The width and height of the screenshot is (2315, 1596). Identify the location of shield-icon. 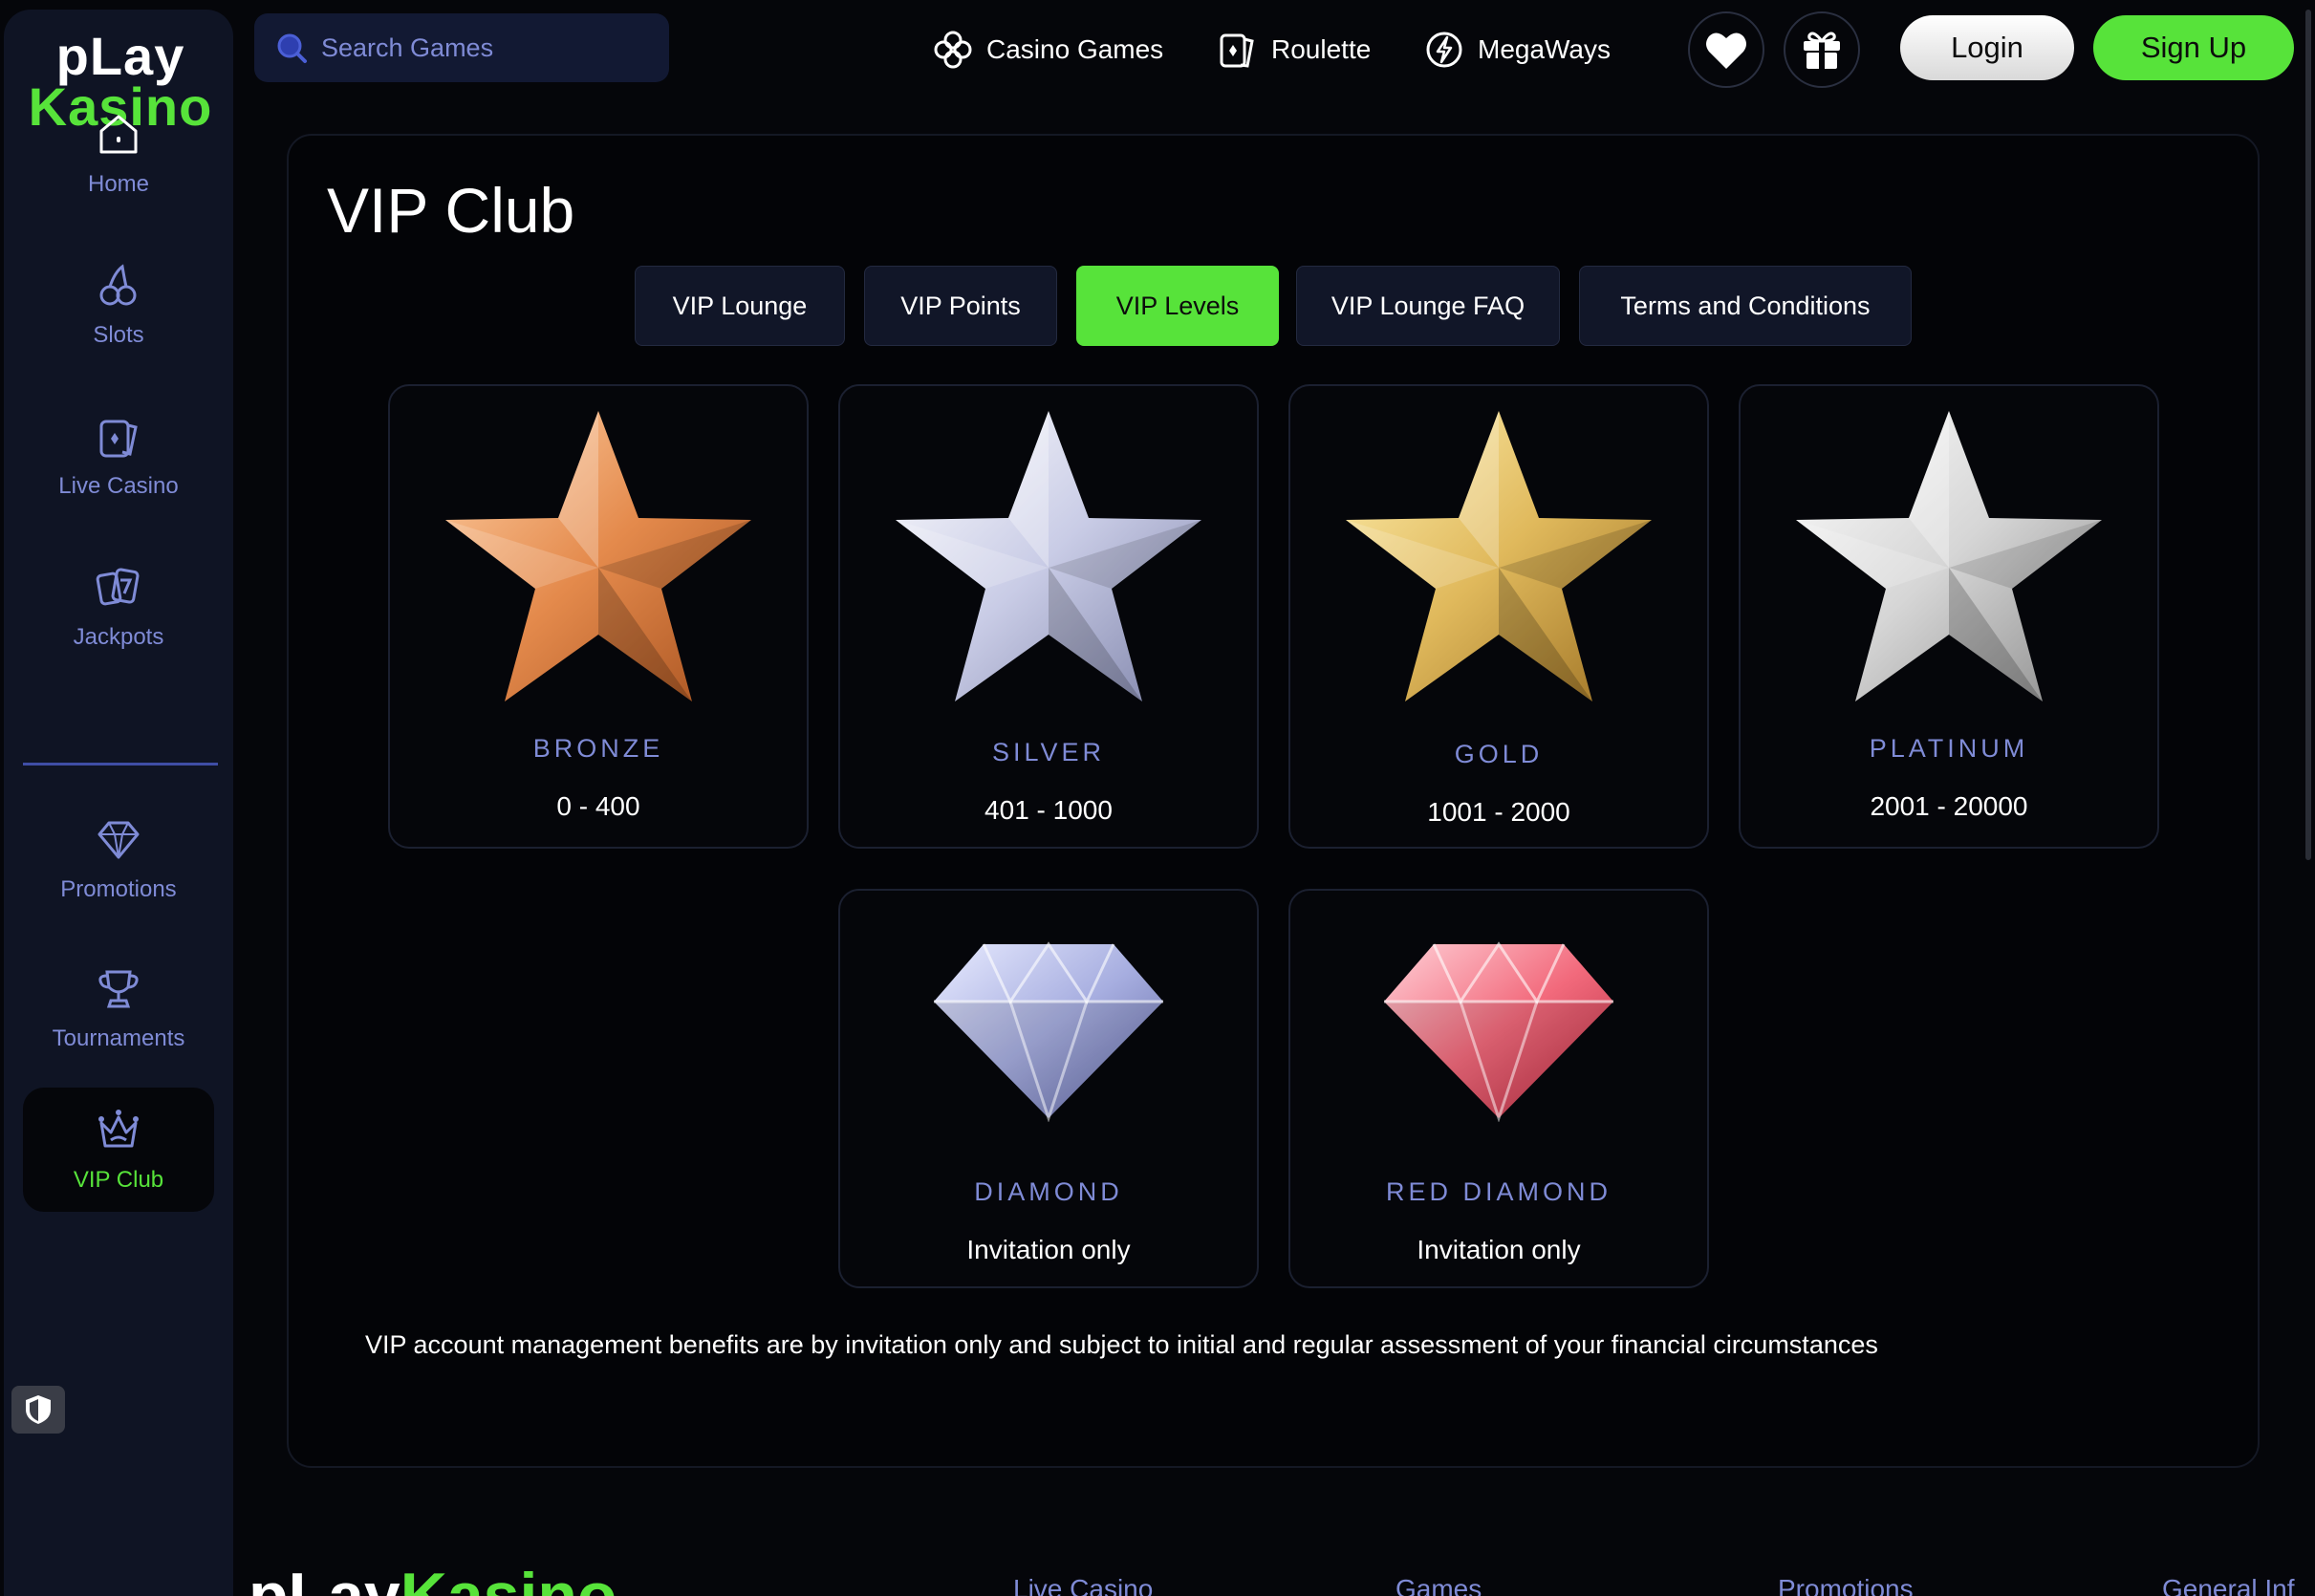
(38, 1410).